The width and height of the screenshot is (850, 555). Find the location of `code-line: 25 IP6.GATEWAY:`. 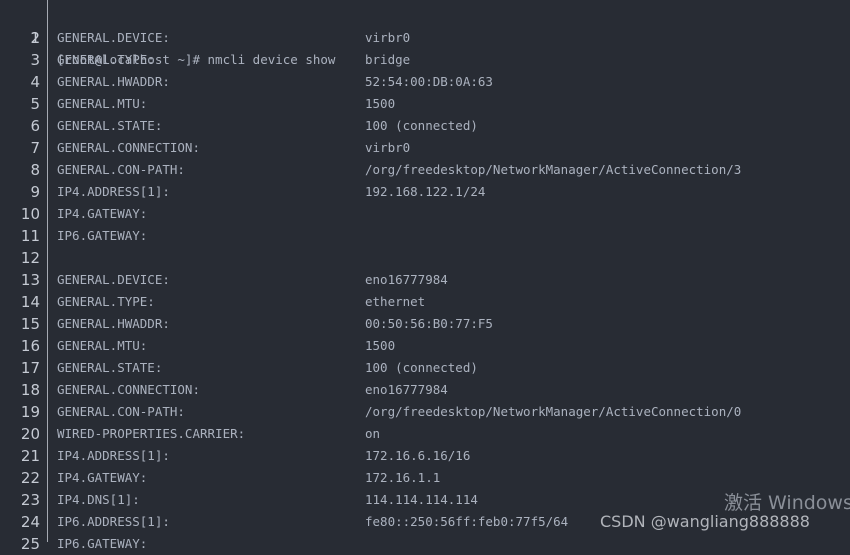

code-line: 25 IP6.GATEWAY: is located at coordinates (425, 544).